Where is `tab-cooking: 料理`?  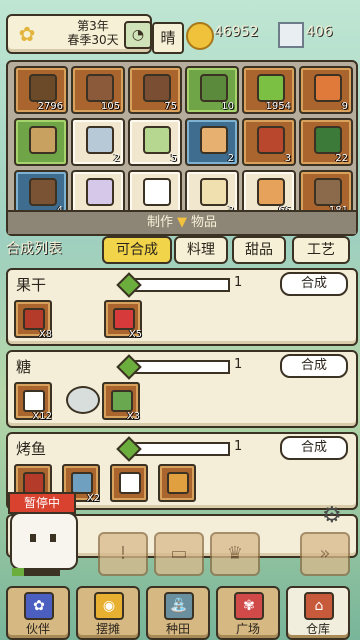
tab-cooking: 料理 is located at coordinates (201, 250).